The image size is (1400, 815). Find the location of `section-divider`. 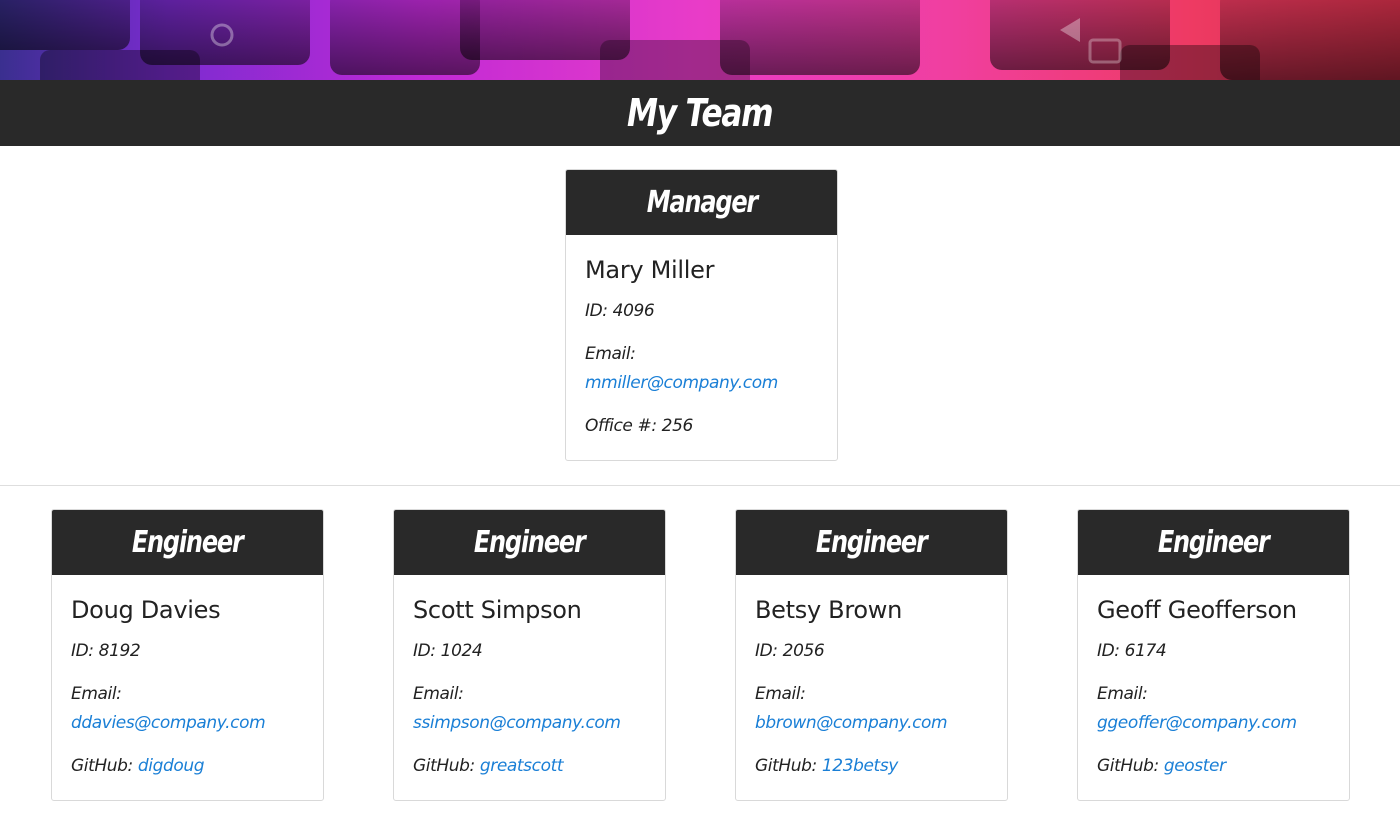

section-divider is located at coordinates (700, 485).